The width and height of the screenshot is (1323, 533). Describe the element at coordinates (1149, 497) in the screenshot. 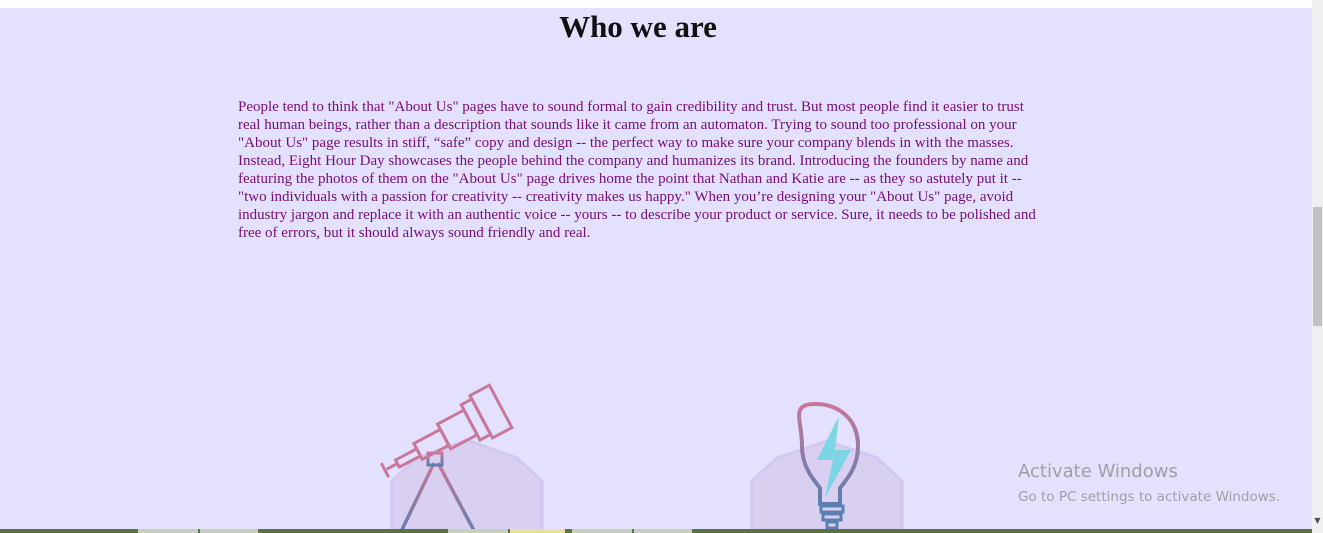

I see `watermark-subtitle: Go to PC settings to activate Windows.` at that location.